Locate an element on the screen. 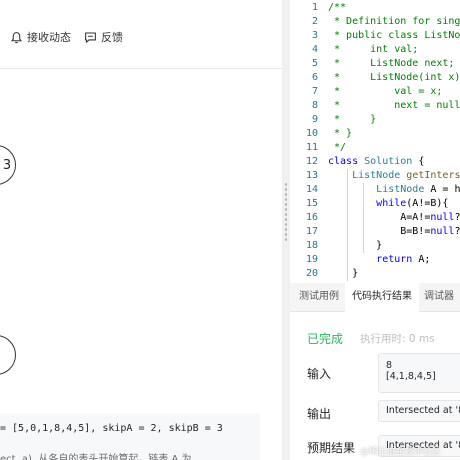  line-code: * Definition for singly is located at coordinates (394, 21).